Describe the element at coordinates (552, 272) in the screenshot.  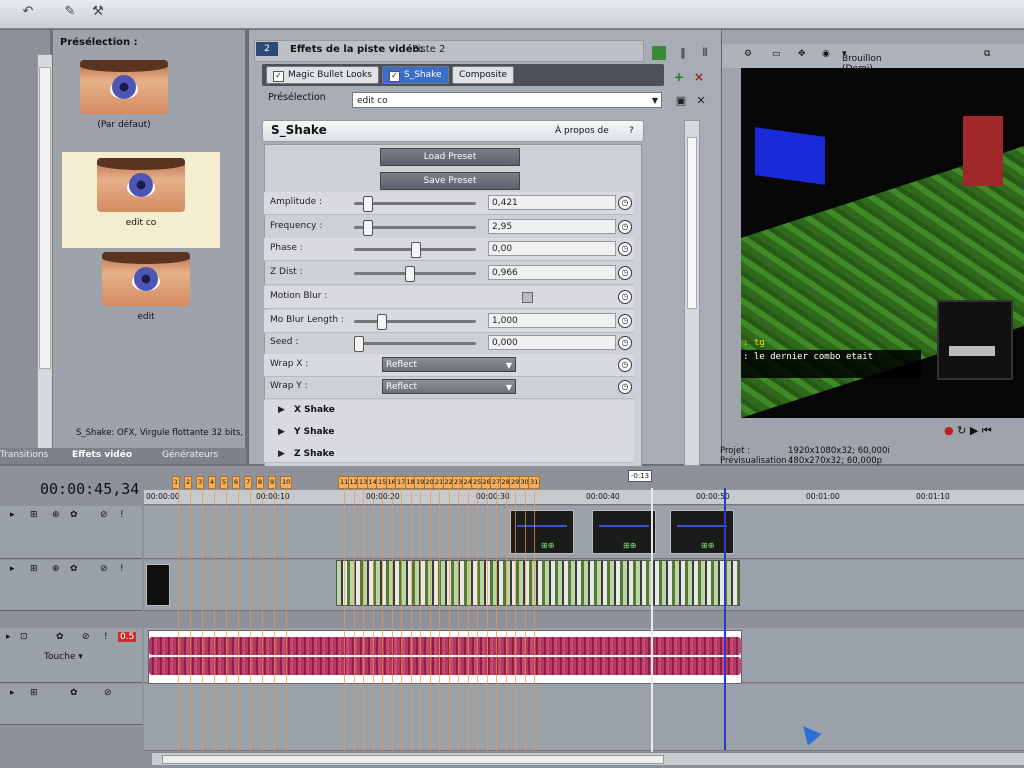
I see `param-value-input: 0,966` at that location.